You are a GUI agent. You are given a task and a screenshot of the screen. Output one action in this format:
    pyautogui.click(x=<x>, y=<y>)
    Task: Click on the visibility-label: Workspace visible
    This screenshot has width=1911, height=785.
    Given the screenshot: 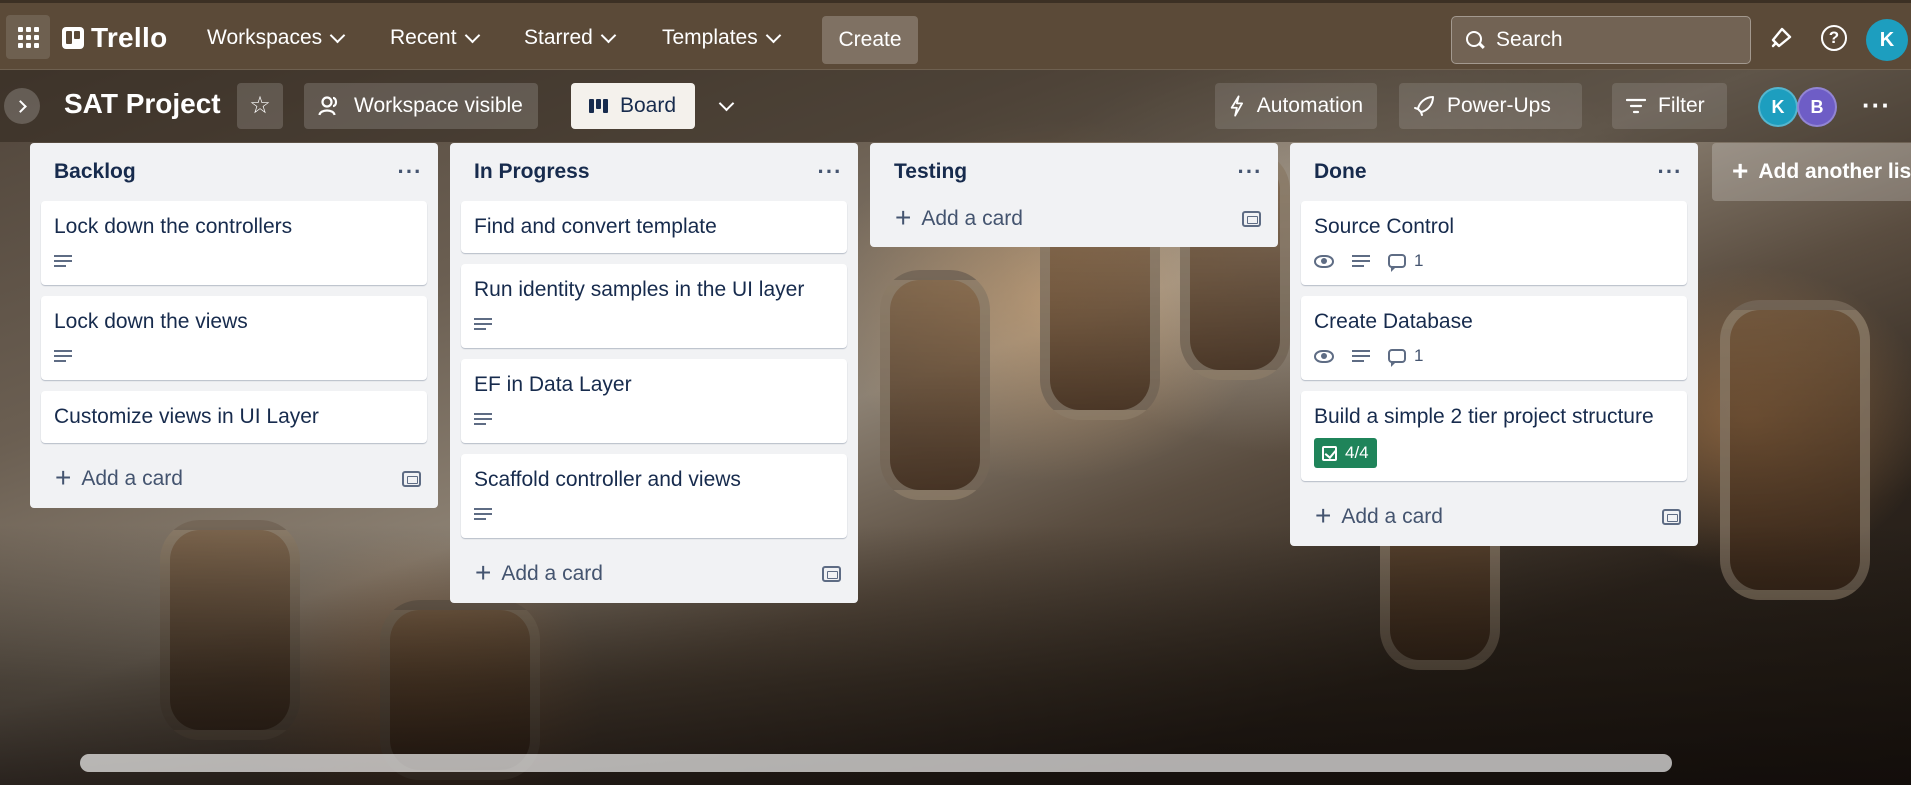 What is the action you would take?
    pyautogui.click(x=438, y=105)
    